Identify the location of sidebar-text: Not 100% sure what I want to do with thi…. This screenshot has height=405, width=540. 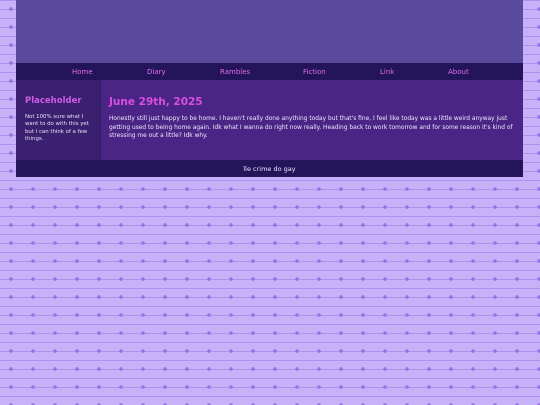
(57, 128).